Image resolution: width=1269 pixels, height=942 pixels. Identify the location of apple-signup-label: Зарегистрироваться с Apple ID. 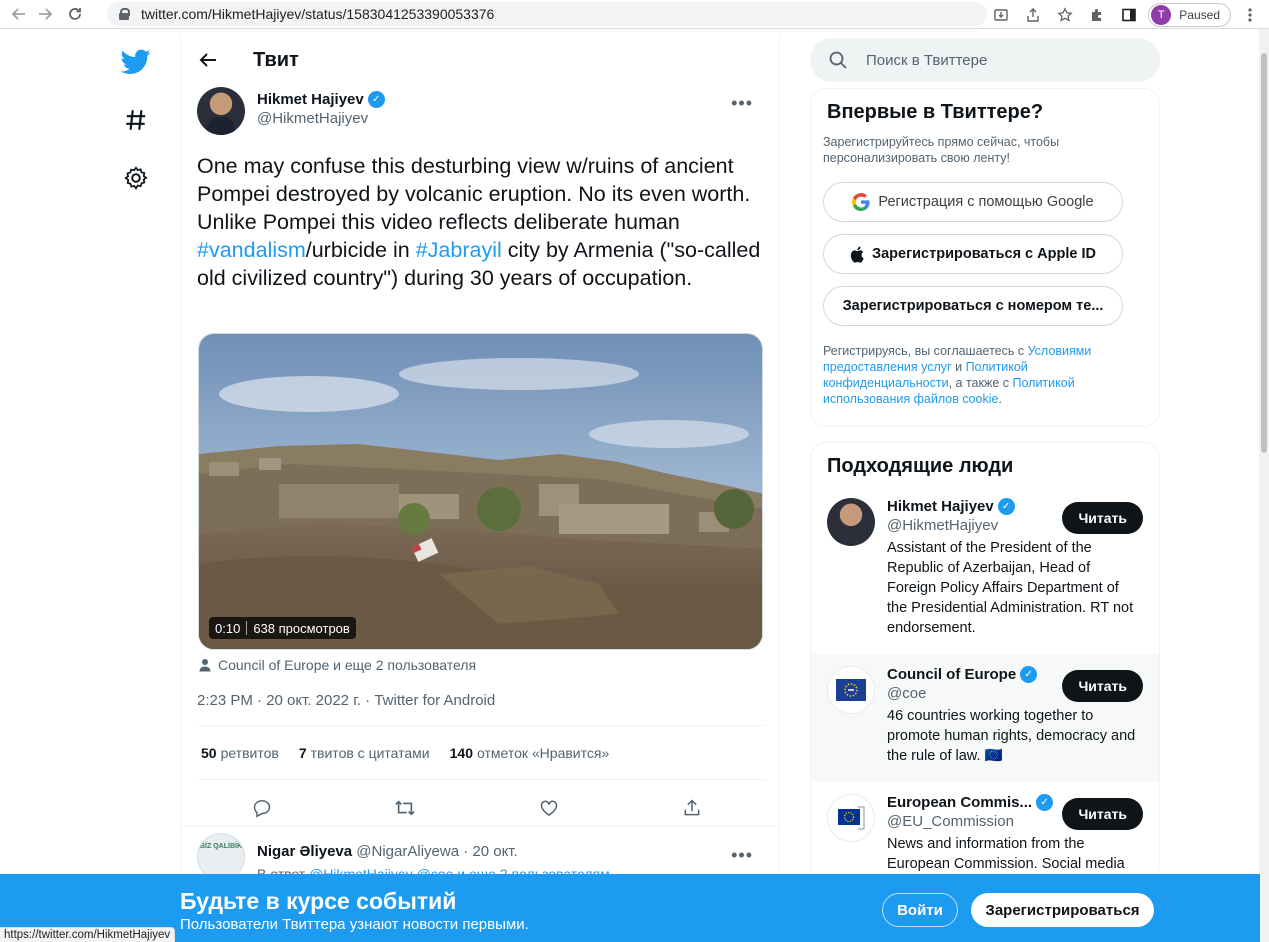
(984, 254).